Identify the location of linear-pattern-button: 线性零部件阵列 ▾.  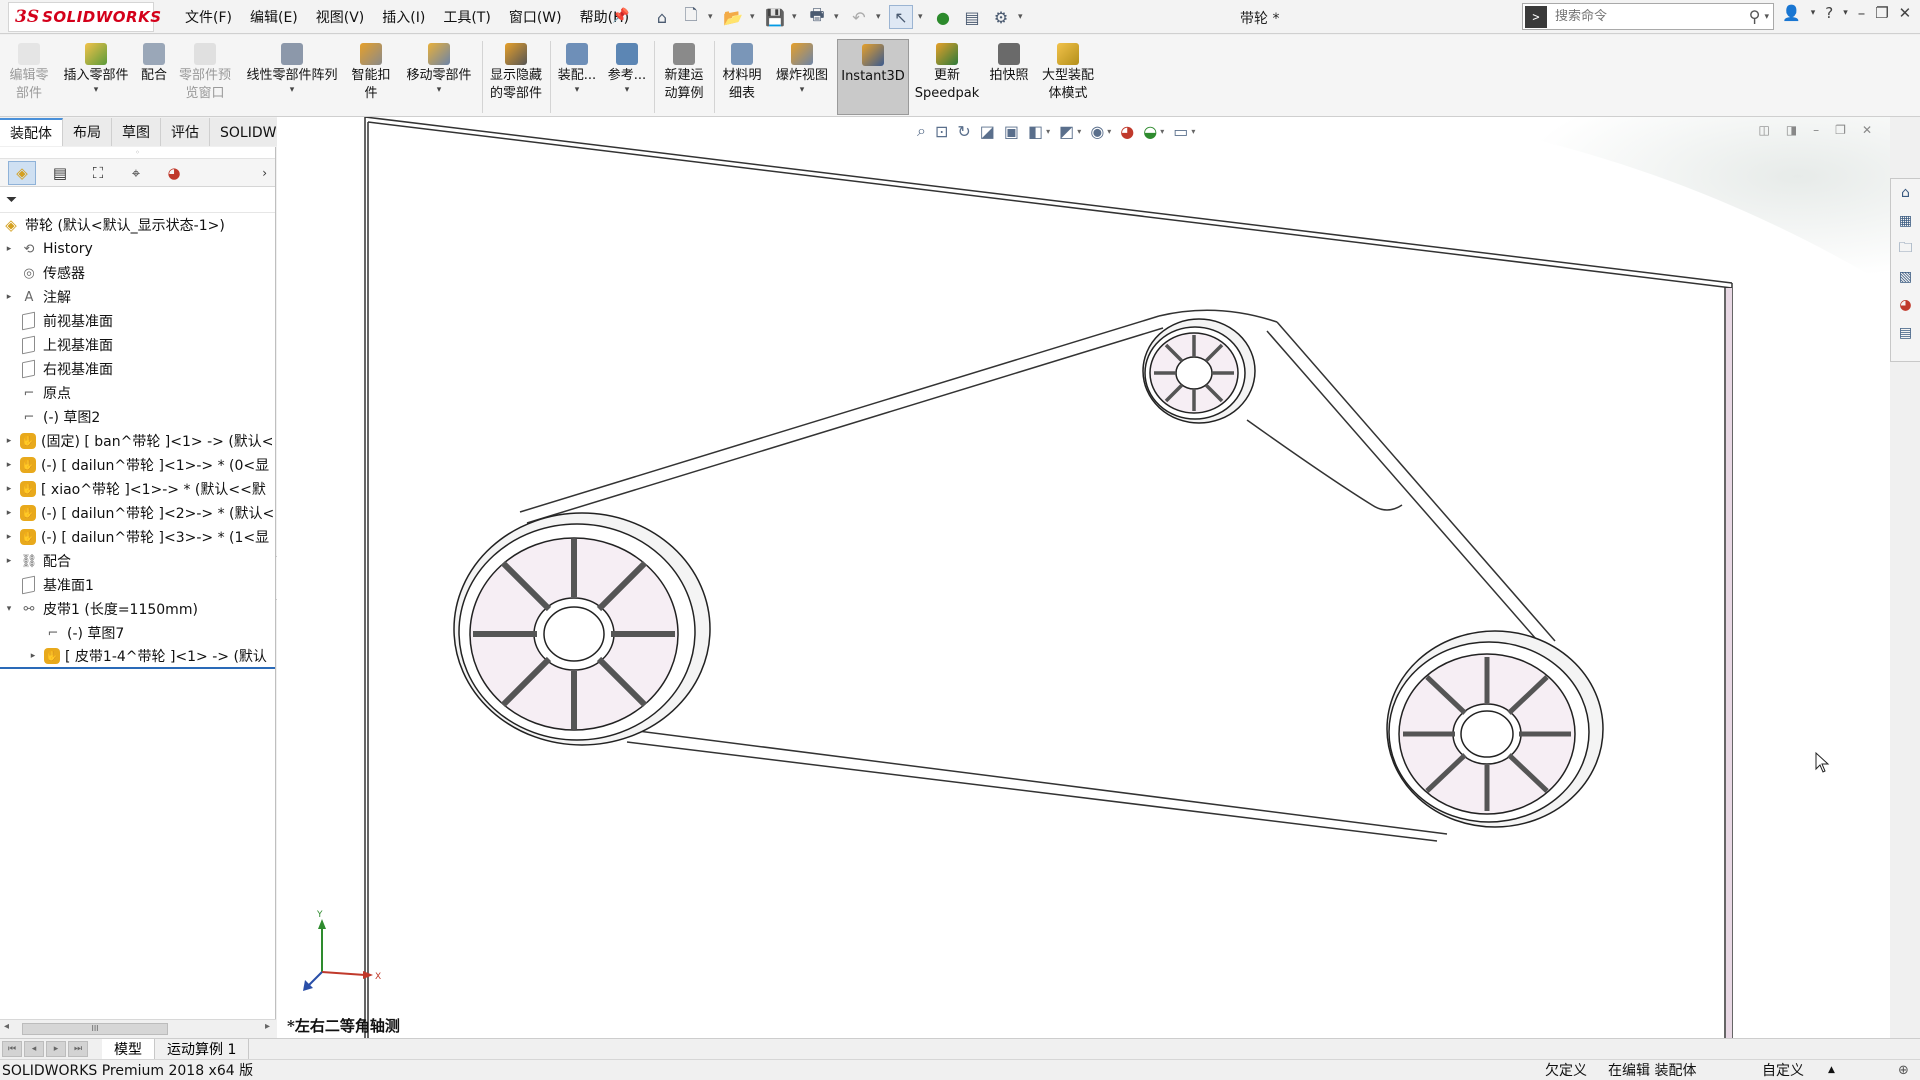
(292, 77).